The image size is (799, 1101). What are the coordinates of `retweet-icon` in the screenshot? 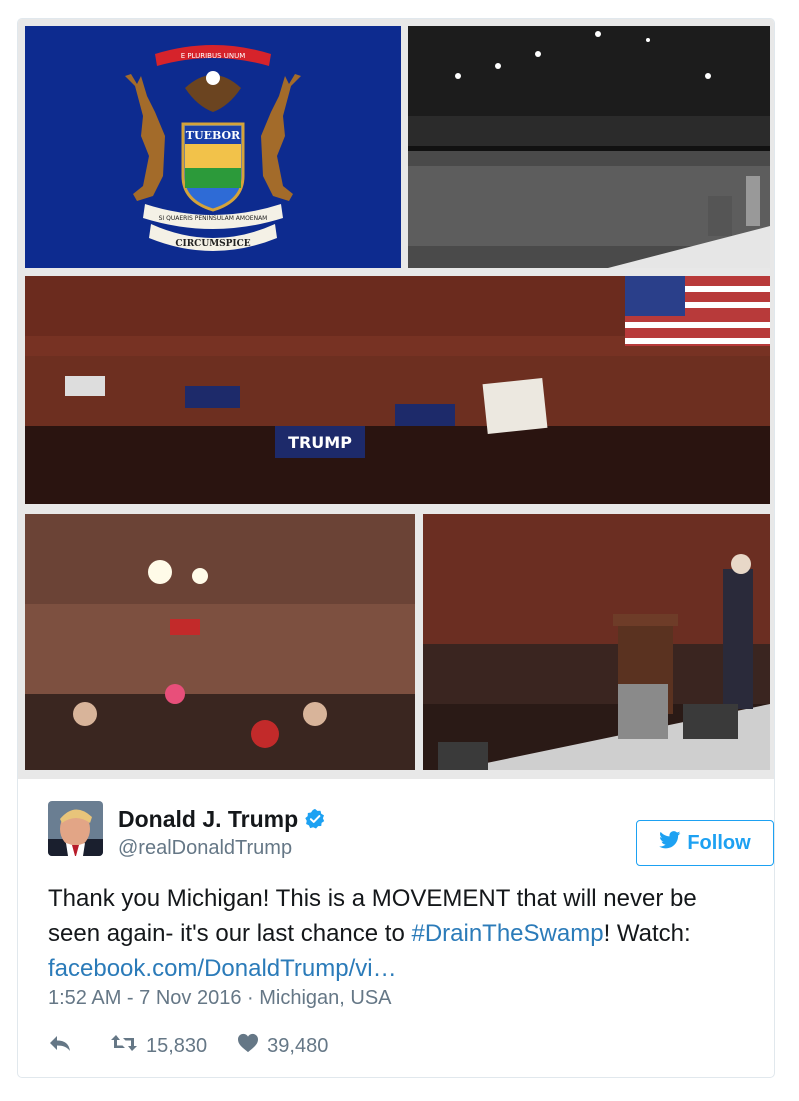 It's located at (128, 1046).